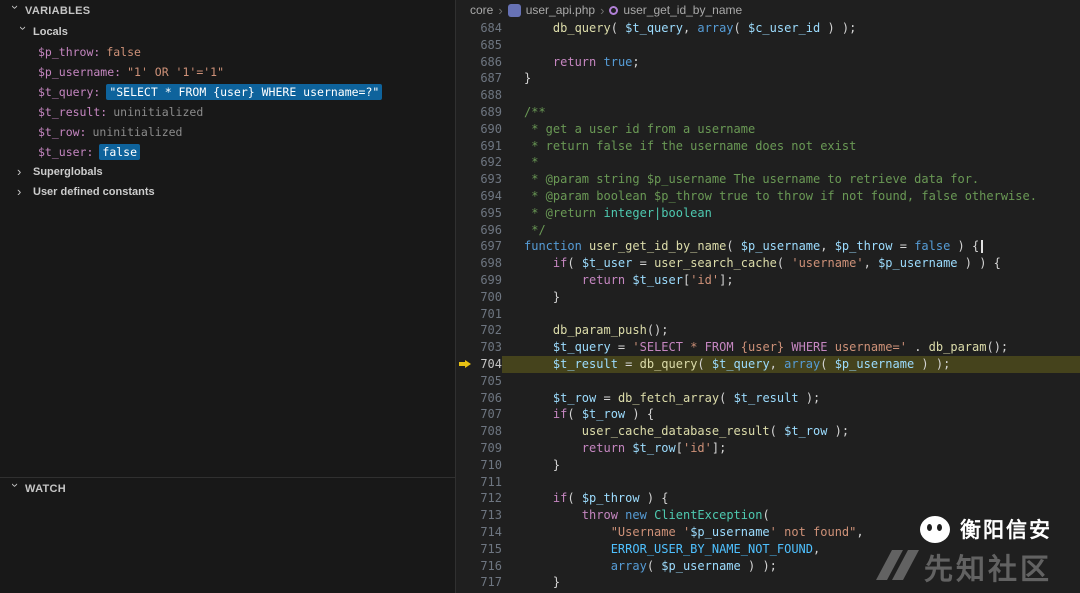 This screenshot has height=593, width=1080. What do you see at coordinates (488, 566) in the screenshot?
I see `line-number: 716` at bounding box center [488, 566].